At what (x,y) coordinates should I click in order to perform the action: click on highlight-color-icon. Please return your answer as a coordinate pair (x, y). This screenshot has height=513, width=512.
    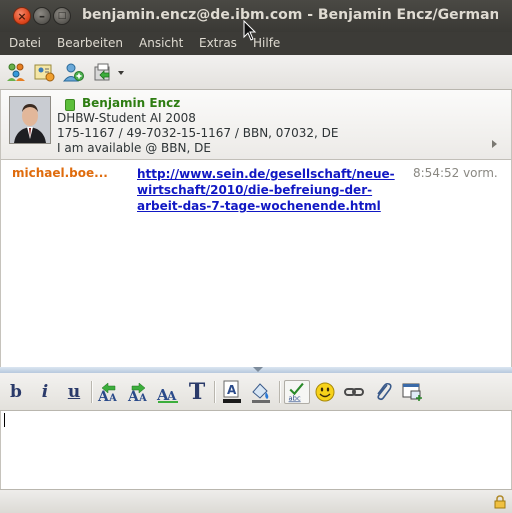
    Looking at the image, I should click on (261, 392).